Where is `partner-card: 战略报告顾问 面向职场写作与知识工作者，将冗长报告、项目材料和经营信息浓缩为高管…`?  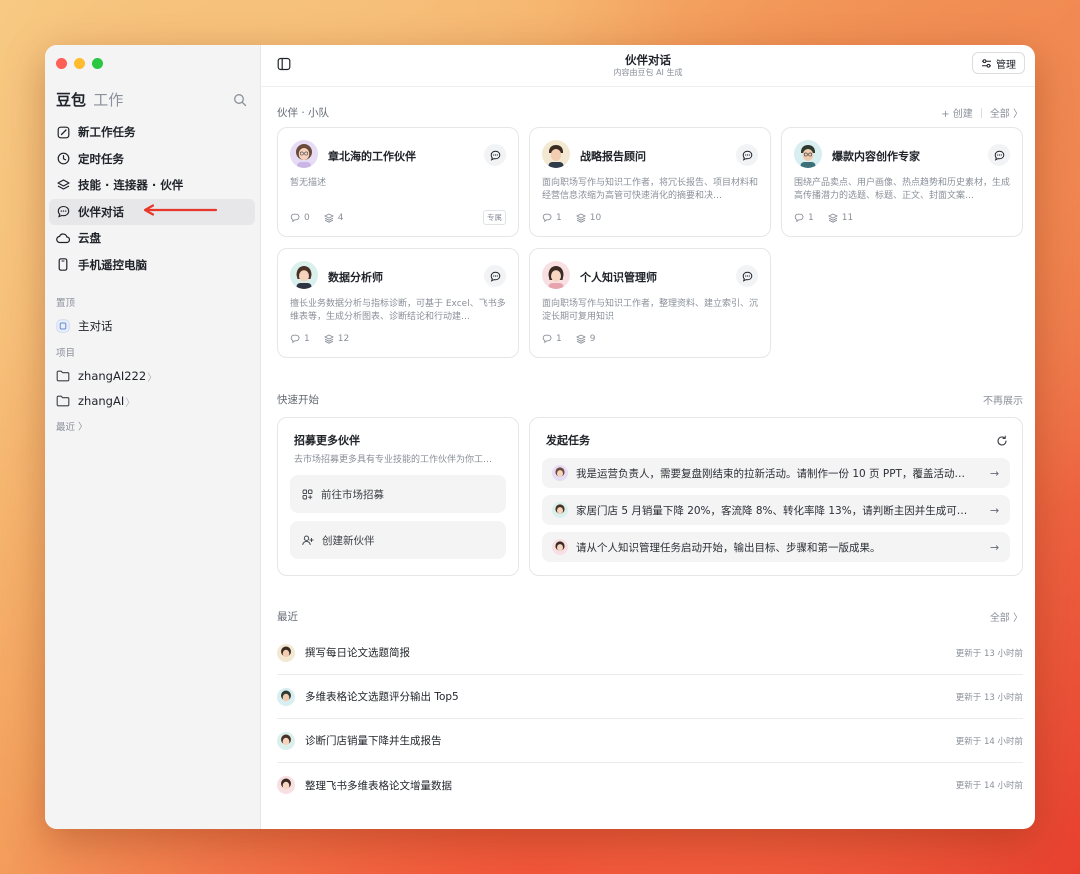
partner-card: 战略报告顾问 面向职场写作与知识工作者，将冗长报告、项目材料和经营信息浓缩为高管… is located at coordinates (650, 182).